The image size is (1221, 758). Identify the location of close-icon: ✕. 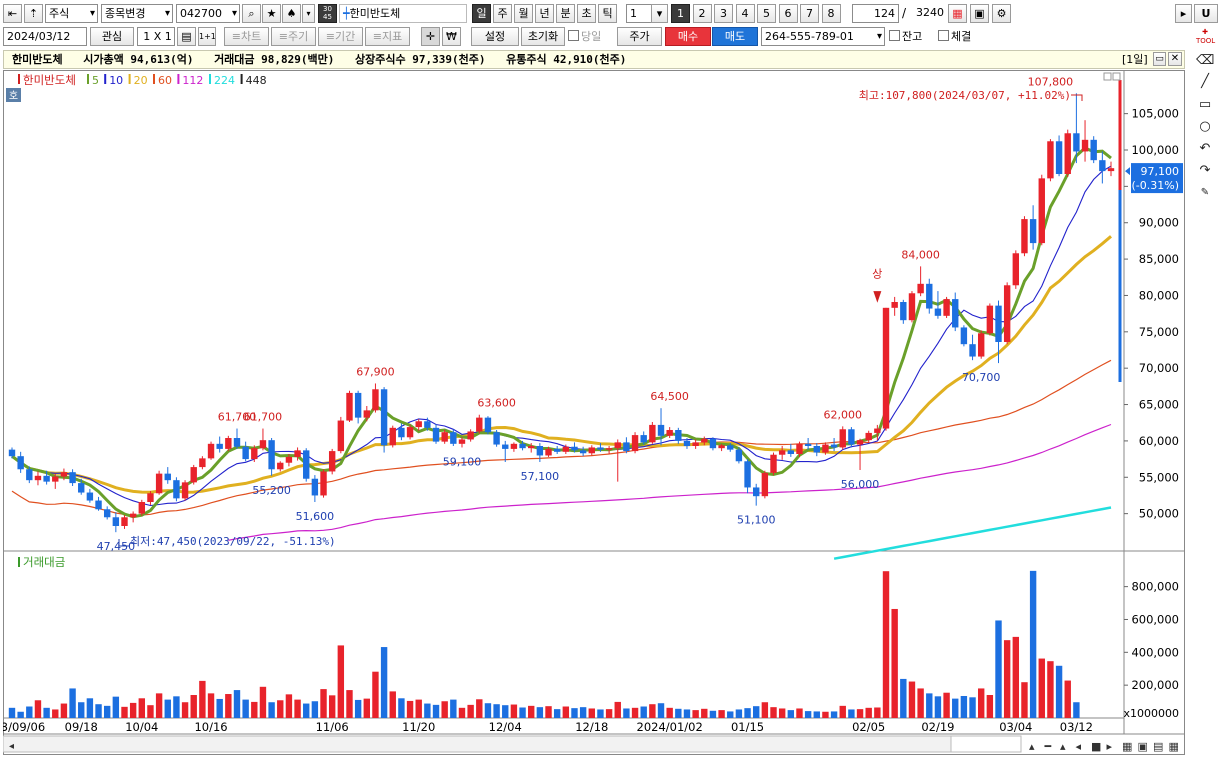
(1175, 59).